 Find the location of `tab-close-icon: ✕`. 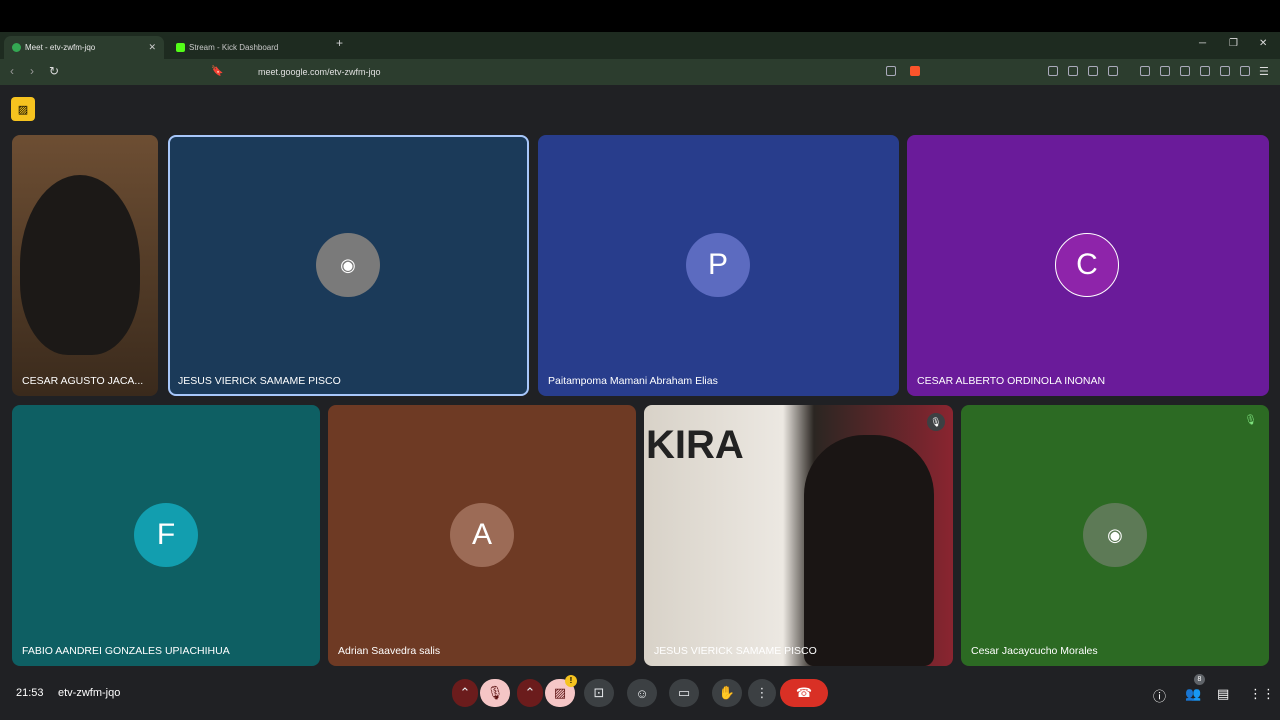

tab-close-icon: ✕ is located at coordinates (152, 47).